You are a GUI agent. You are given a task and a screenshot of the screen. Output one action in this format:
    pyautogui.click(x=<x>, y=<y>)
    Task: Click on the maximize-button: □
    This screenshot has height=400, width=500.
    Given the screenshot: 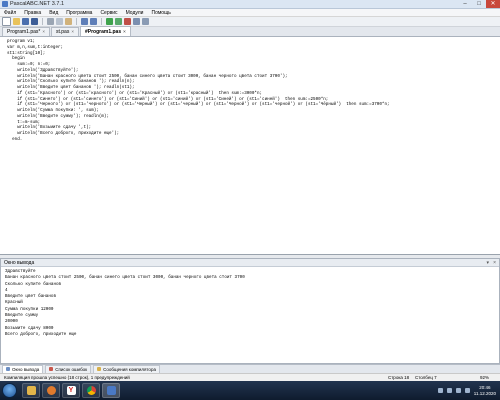 What is the action you would take?
    pyautogui.click(x=479, y=4)
    